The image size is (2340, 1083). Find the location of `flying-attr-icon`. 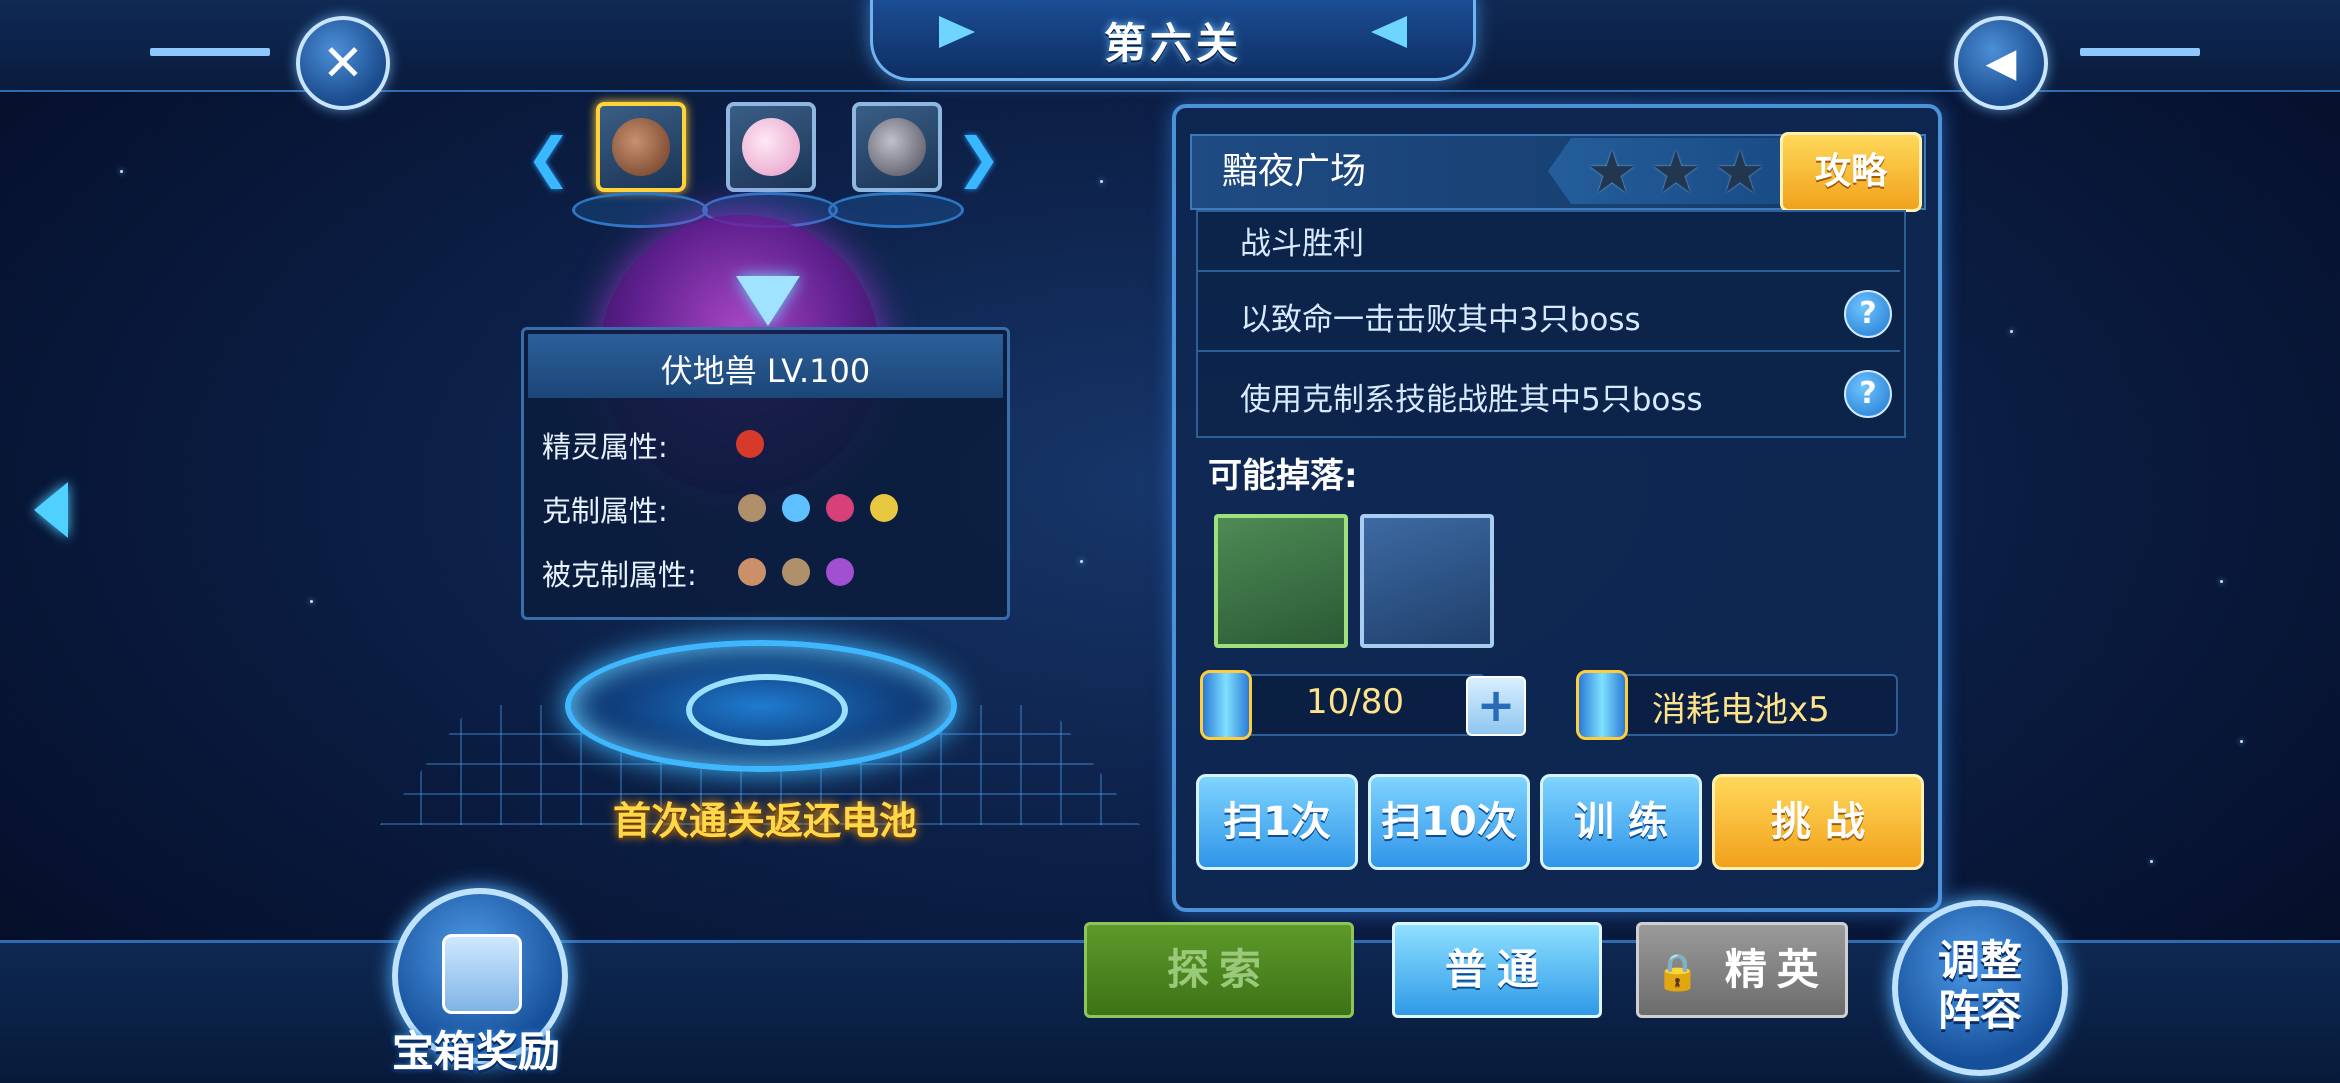

flying-attr-icon is located at coordinates (752, 572).